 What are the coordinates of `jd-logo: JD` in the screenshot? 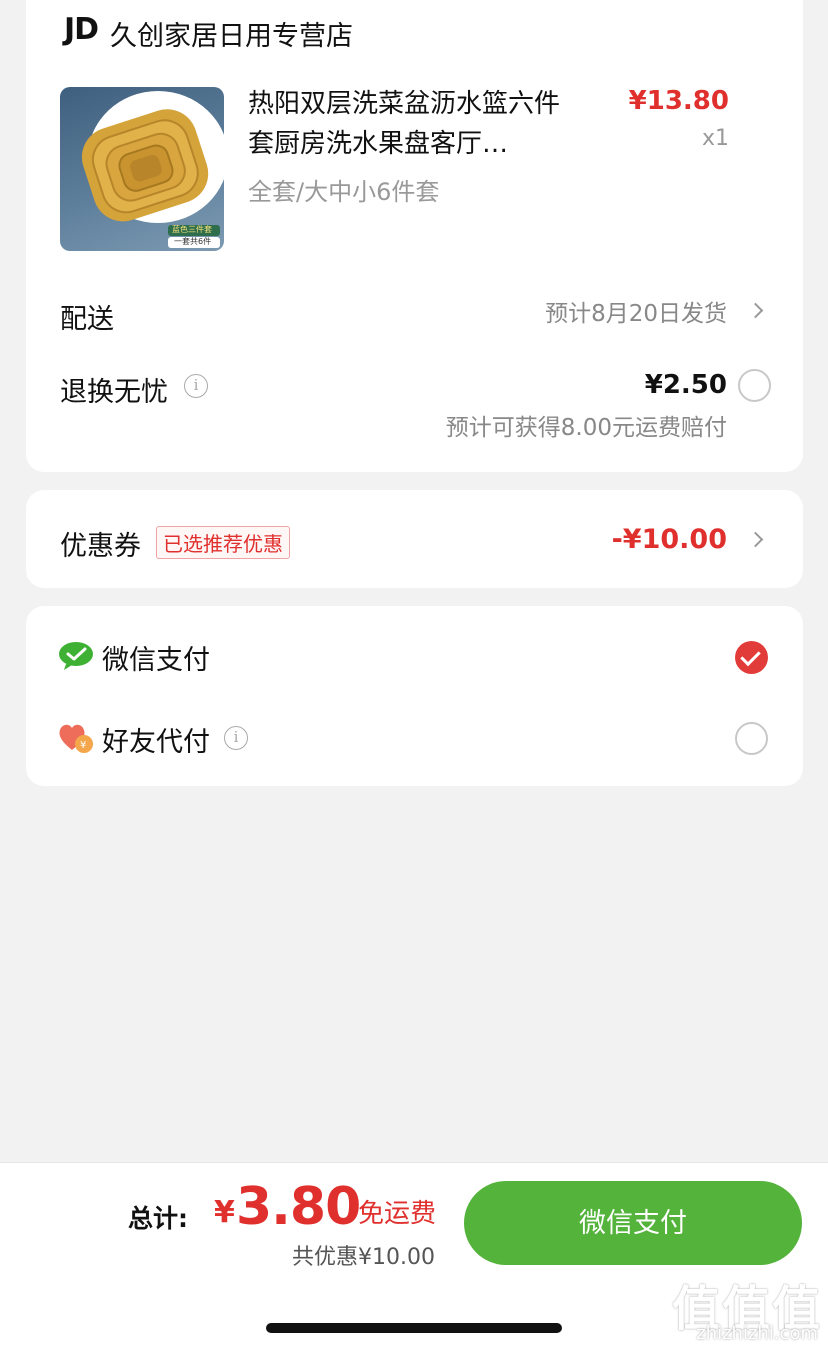 It's located at (81, 29).